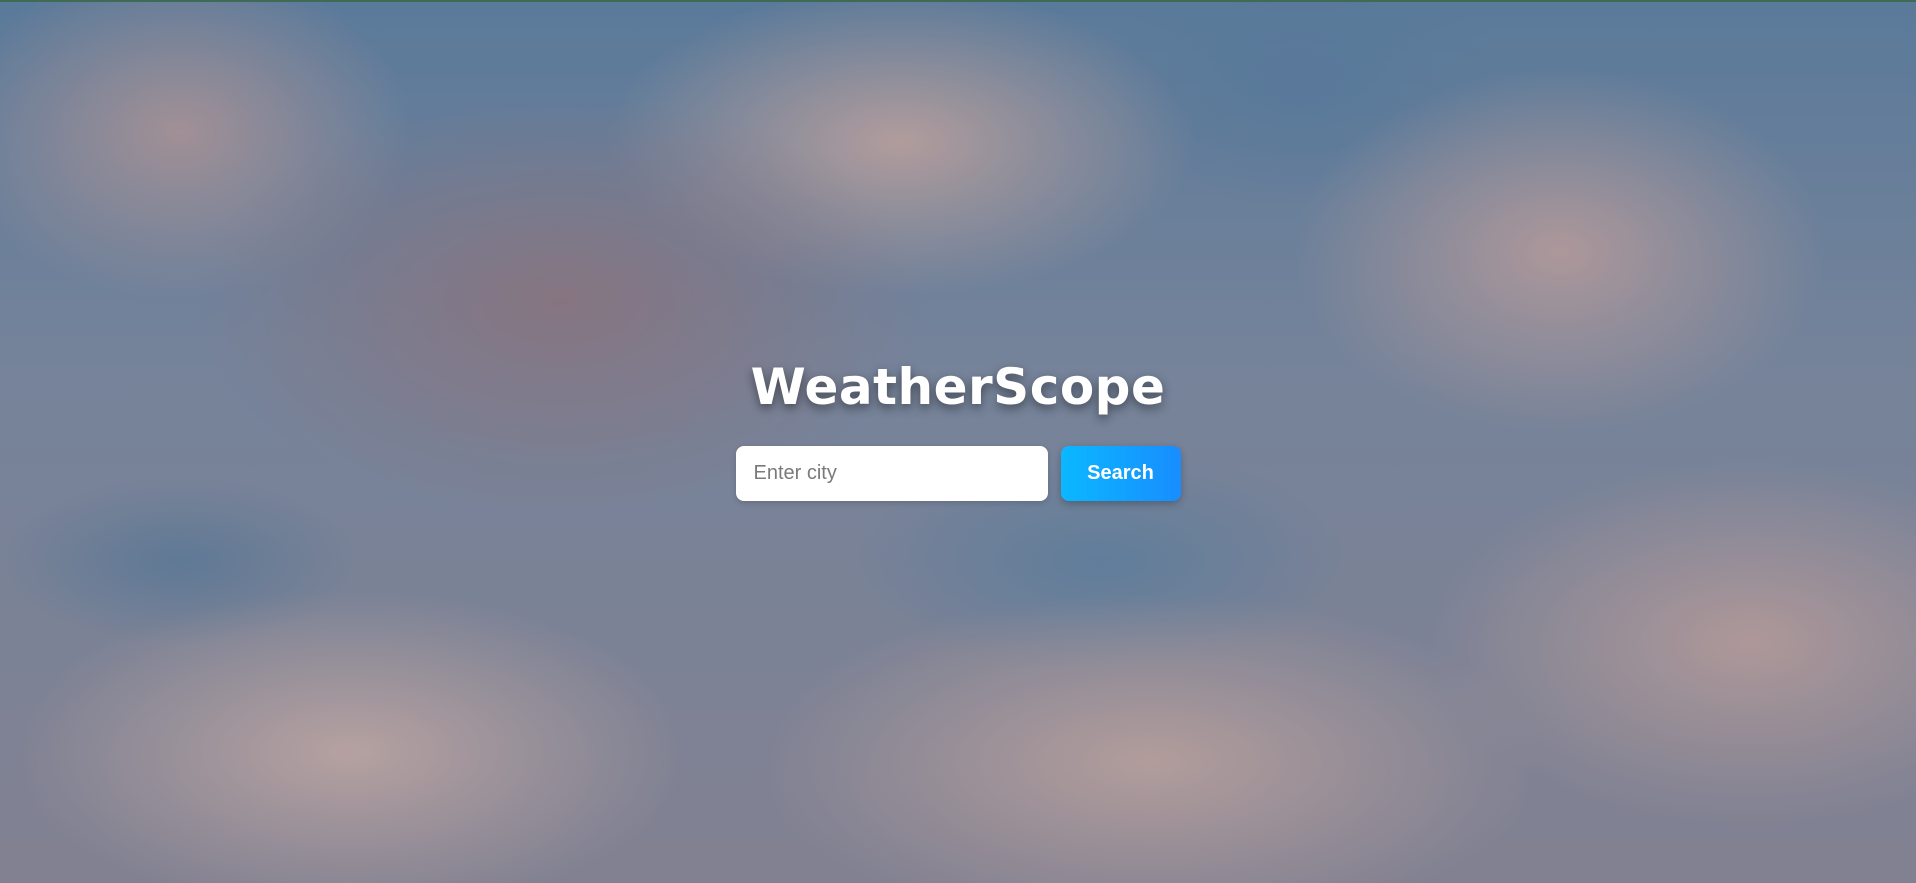 This screenshot has height=883, width=1916. I want to click on search-button: Search, so click(1120, 473).